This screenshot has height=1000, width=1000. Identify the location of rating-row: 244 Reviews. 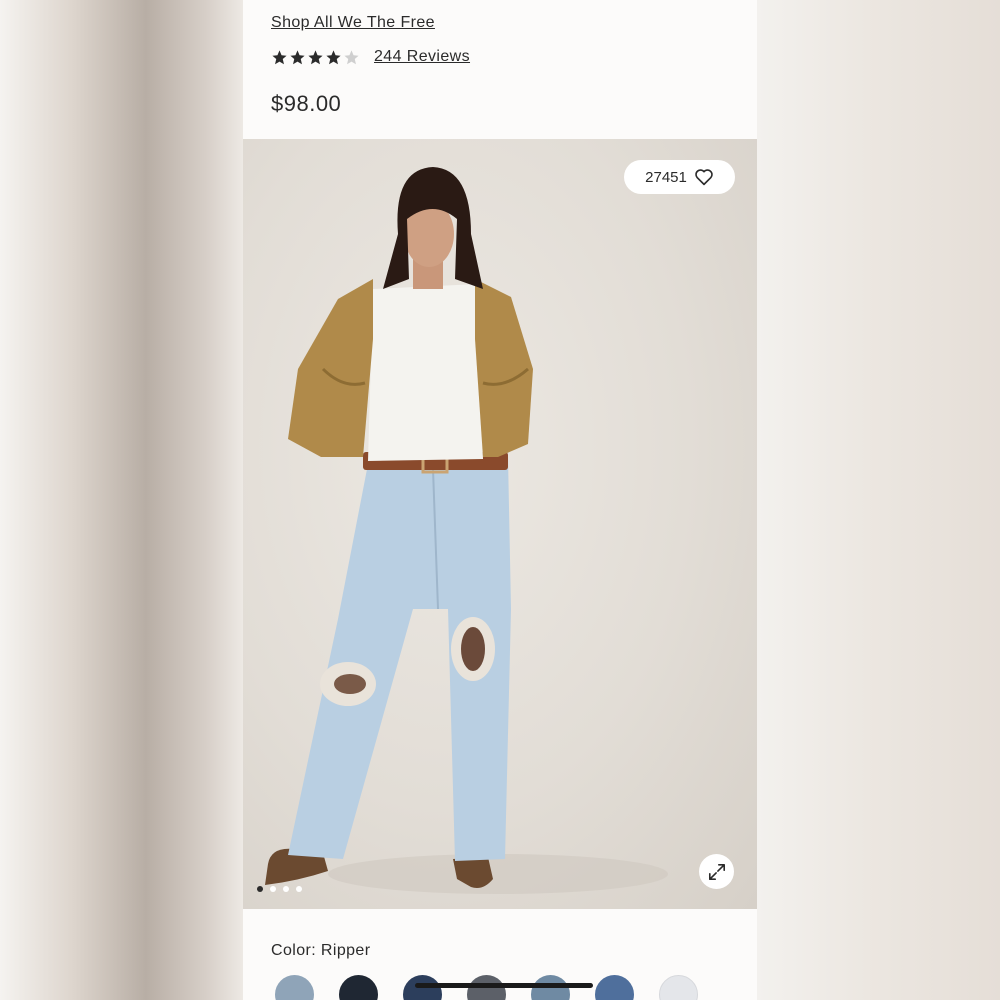
(370, 57).